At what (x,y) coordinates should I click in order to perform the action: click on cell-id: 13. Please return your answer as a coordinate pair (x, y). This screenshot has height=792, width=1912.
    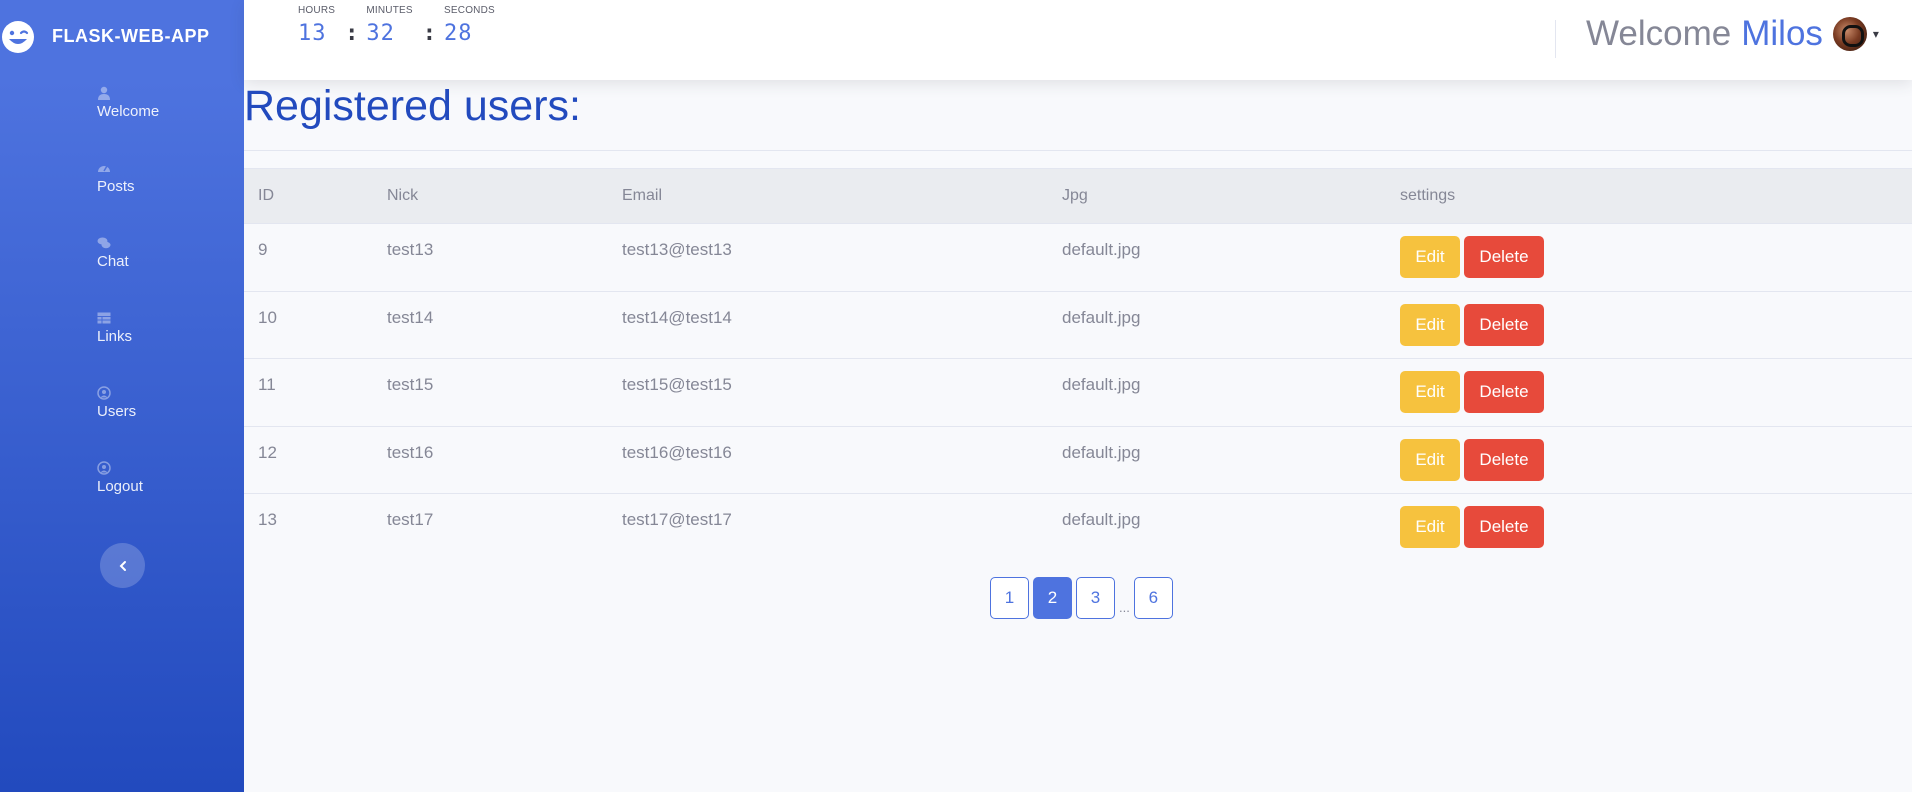
    Looking at the image, I should click on (267, 519).